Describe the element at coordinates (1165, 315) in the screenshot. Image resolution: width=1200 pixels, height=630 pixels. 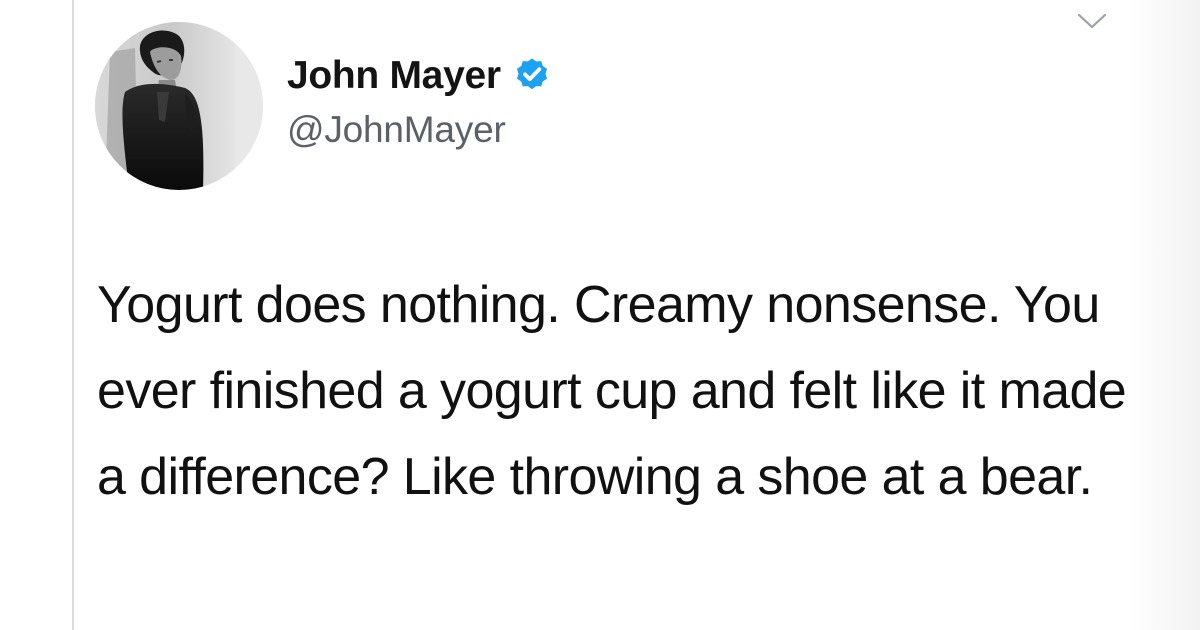
I see `card-edge-shadow` at that location.